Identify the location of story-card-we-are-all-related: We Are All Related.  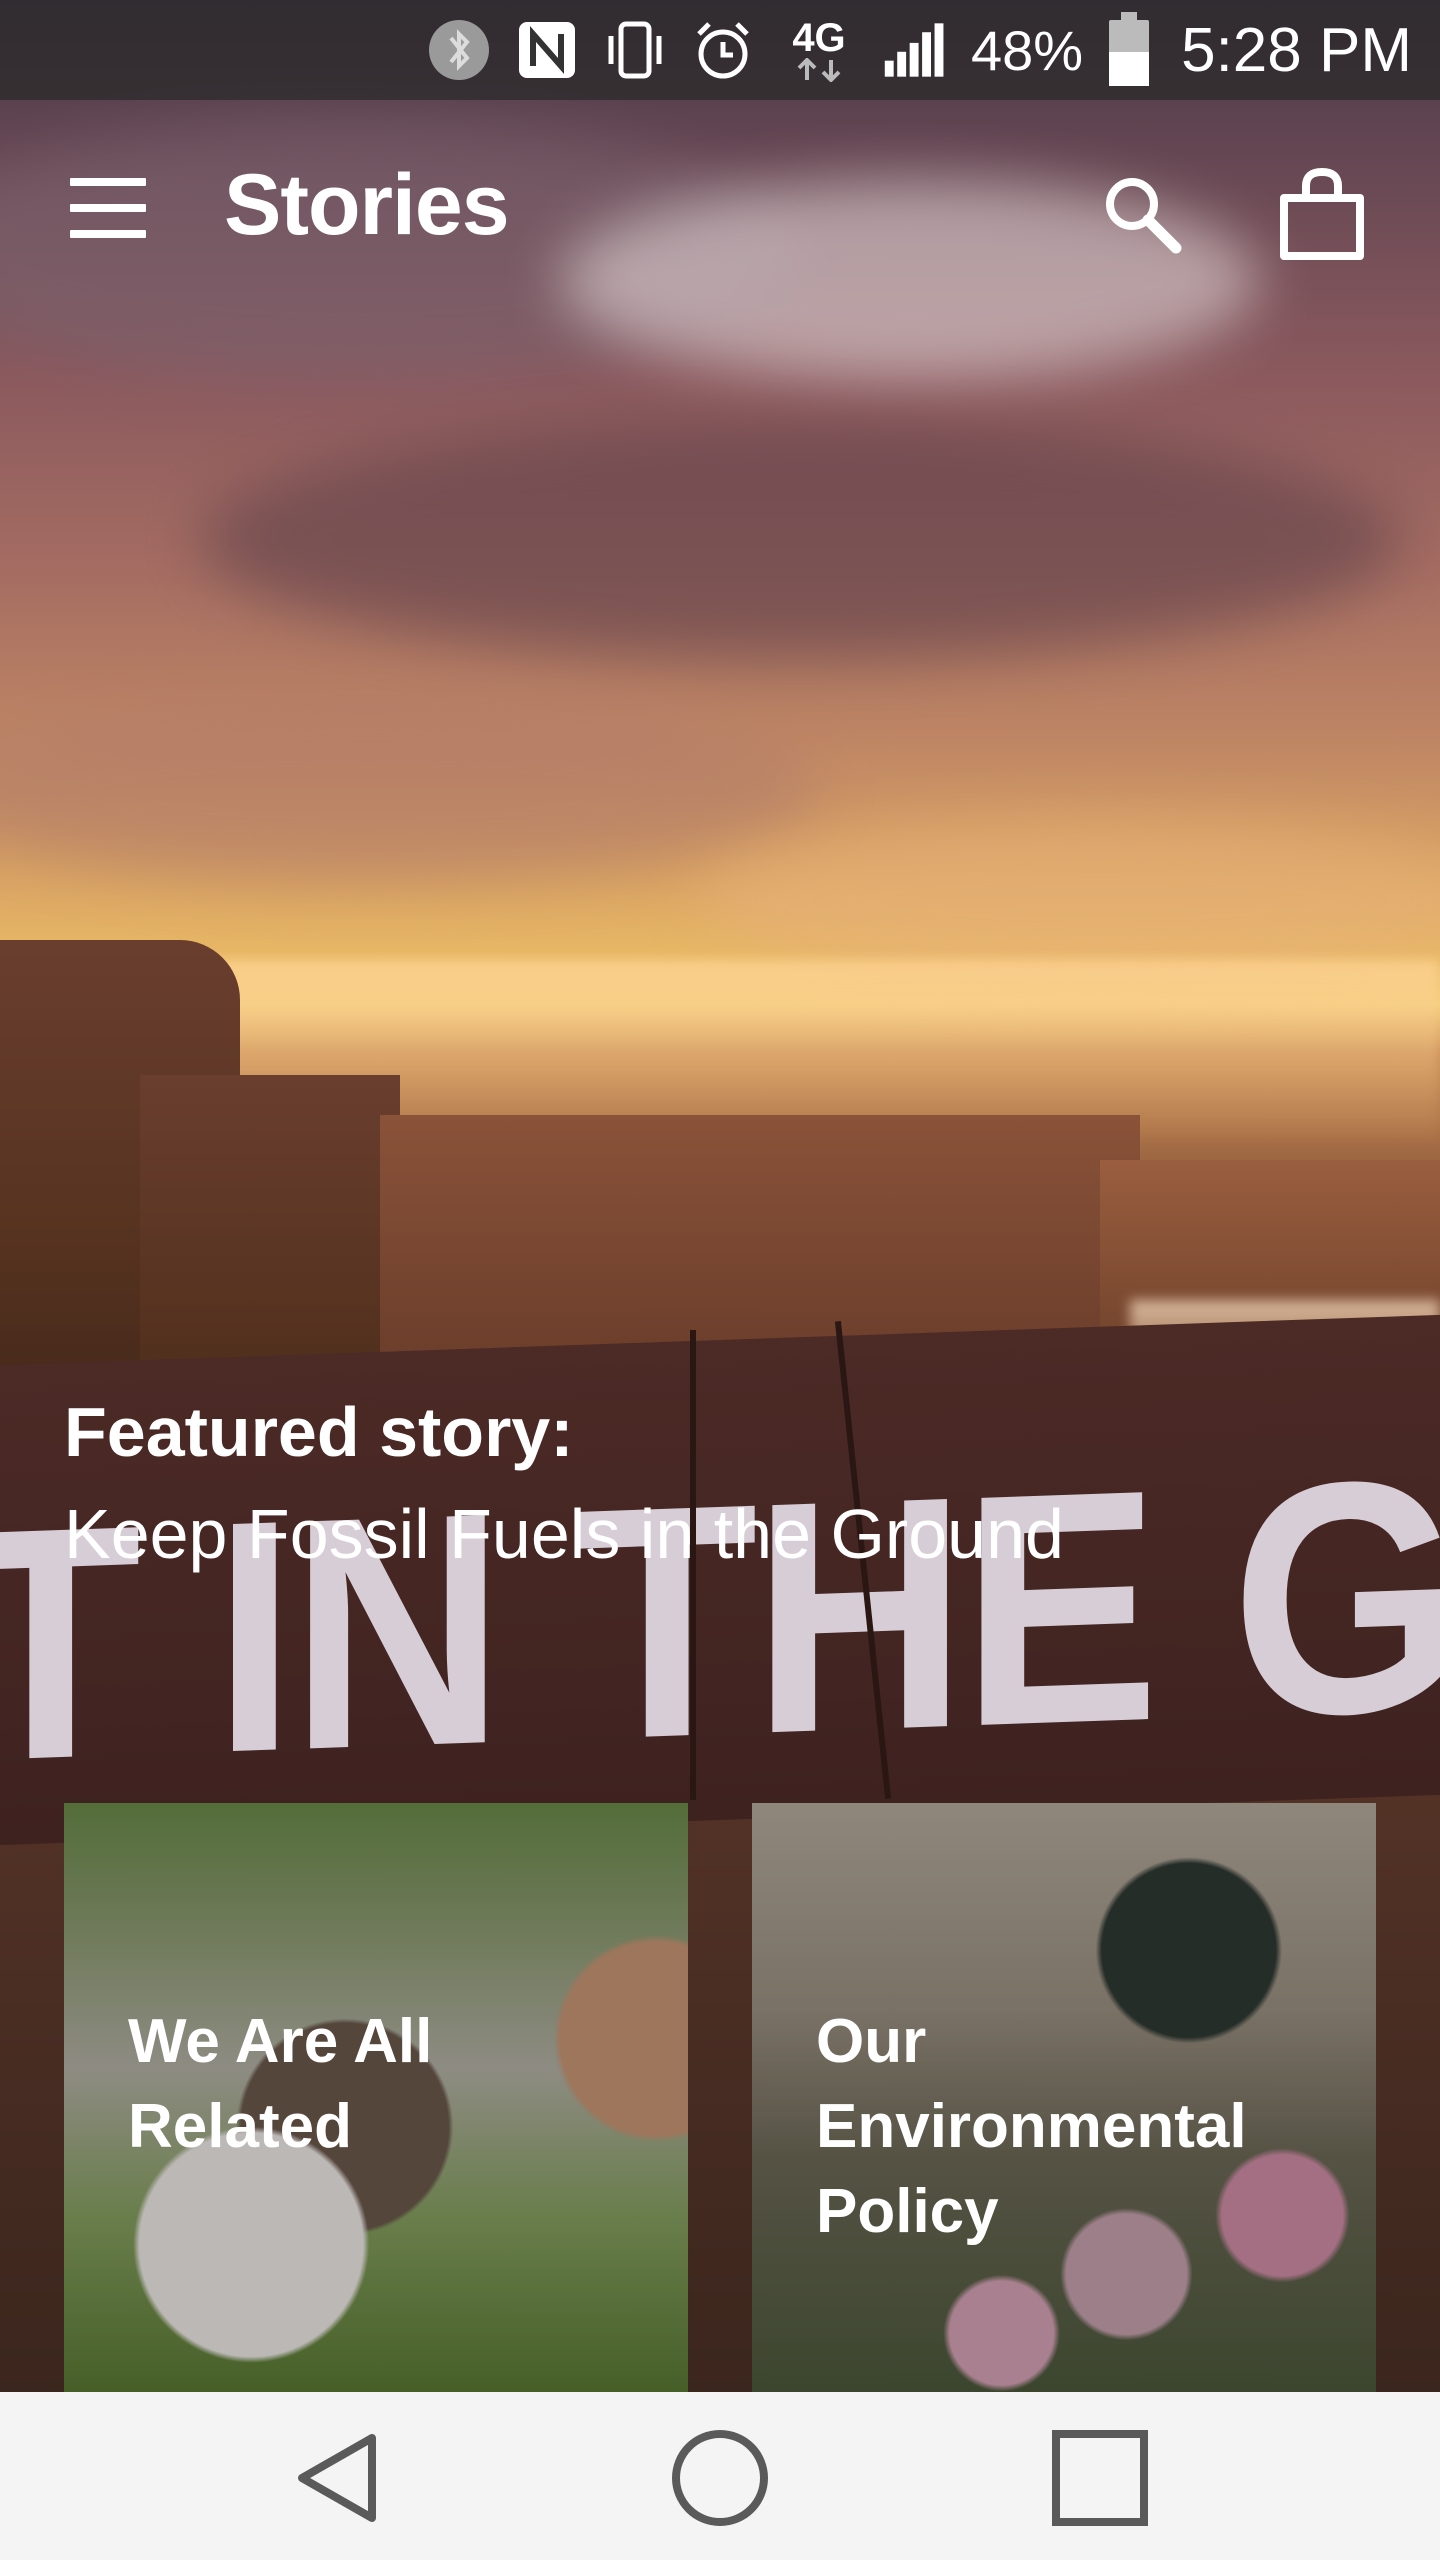
(376, 2097).